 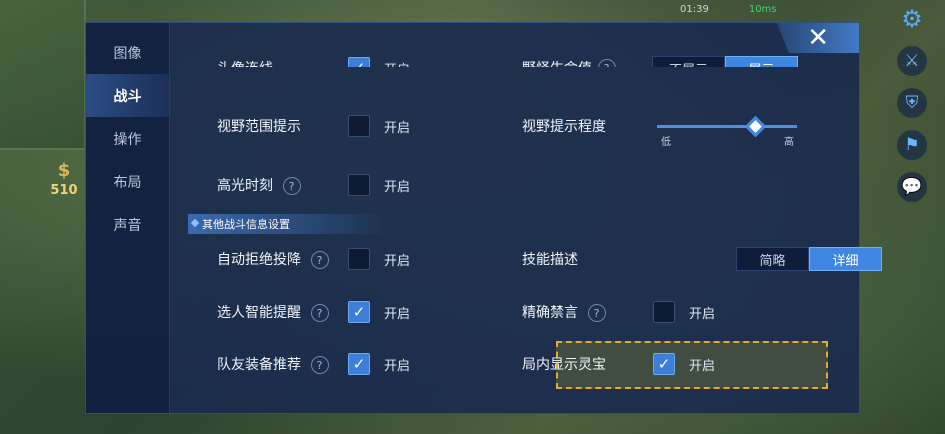 I want to click on tab-controls: 操作, so click(x=127, y=138).